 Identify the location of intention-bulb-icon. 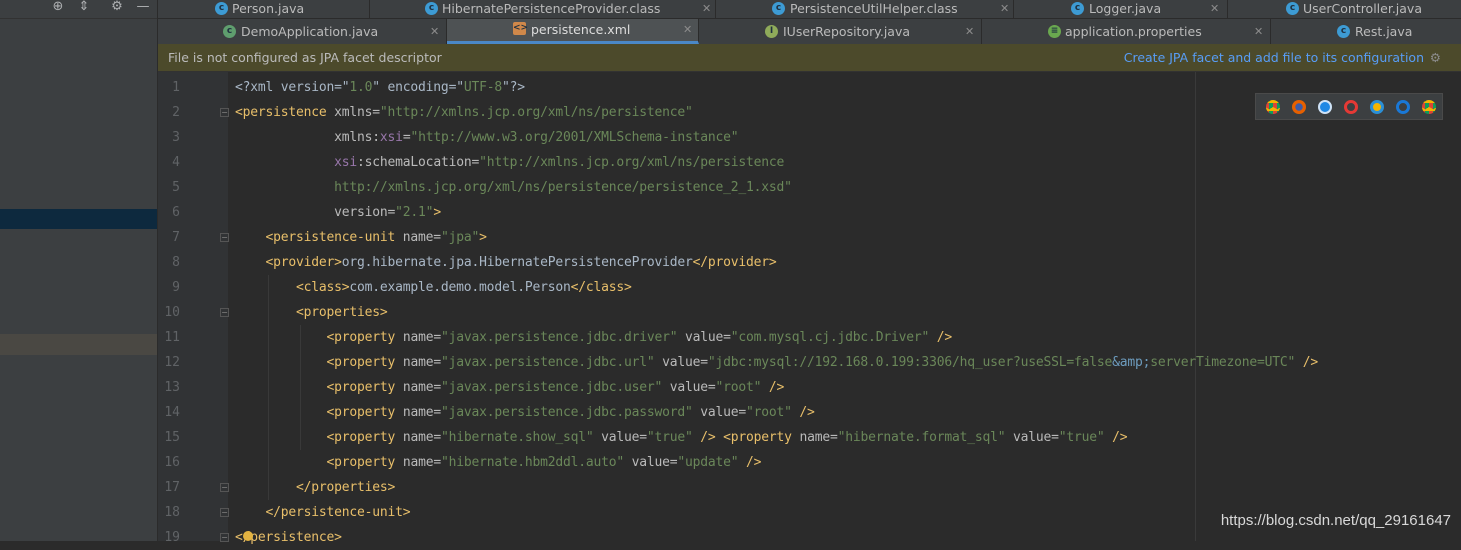
(248, 536).